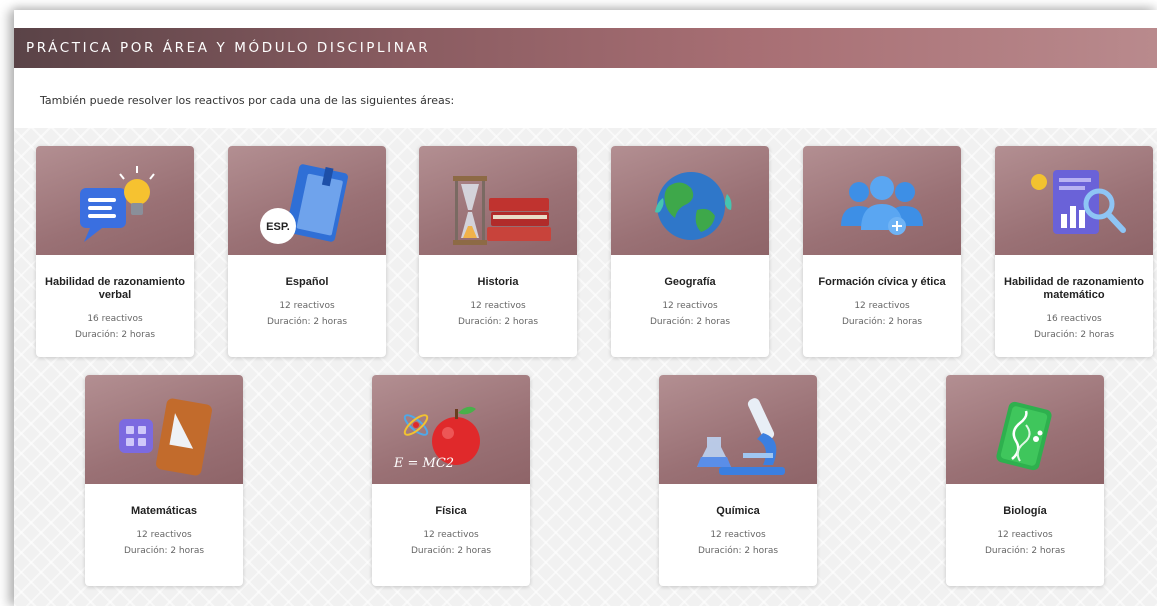 Image resolution: width=1157 pixels, height=606 pixels. What do you see at coordinates (741, 436) in the screenshot?
I see `microscope-flask-icon` at bounding box center [741, 436].